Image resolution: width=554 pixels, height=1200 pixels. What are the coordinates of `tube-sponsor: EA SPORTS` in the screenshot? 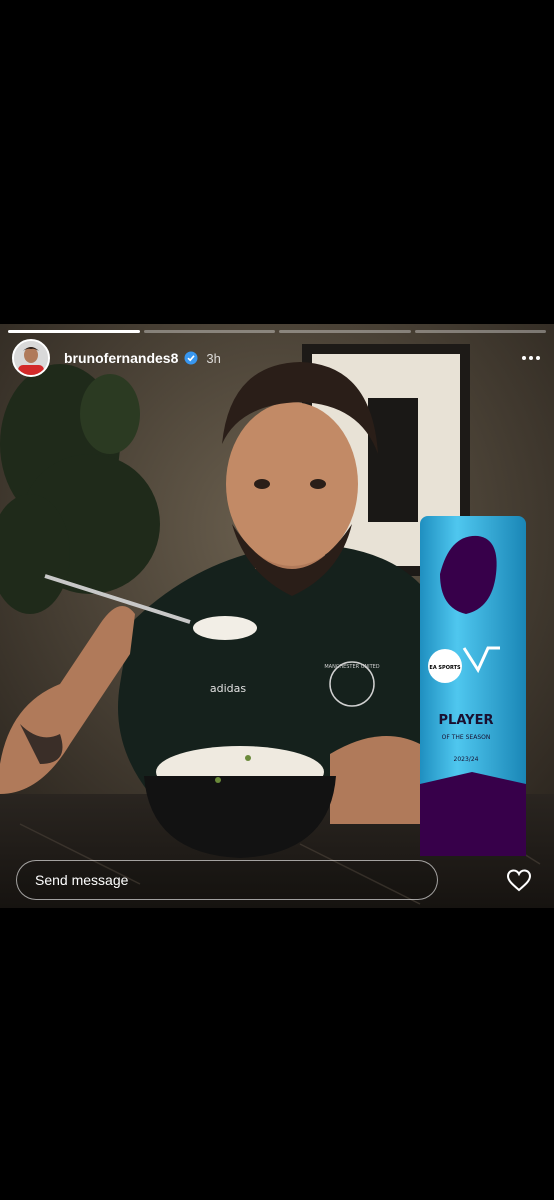 It's located at (445, 668).